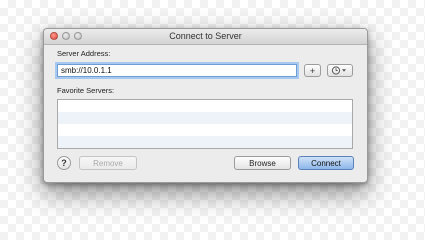 The image size is (425, 240). What do you see at coordinates (312, 70) in the screenshot?
I see `add-favorite-button: +` at bounding box center [312, 70].